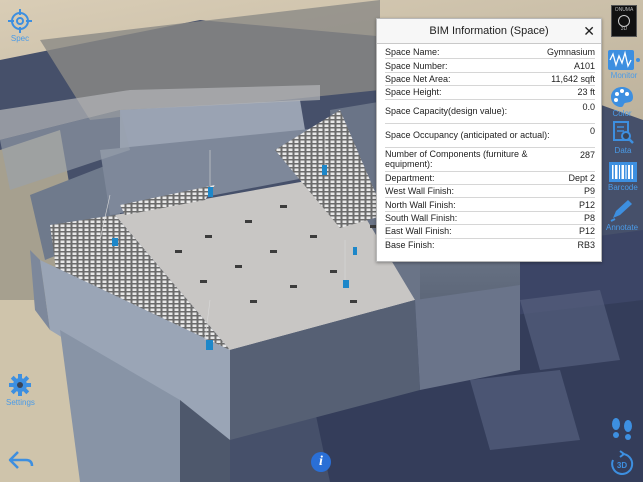  I want to click on data-button: Data, so click(623, 138).